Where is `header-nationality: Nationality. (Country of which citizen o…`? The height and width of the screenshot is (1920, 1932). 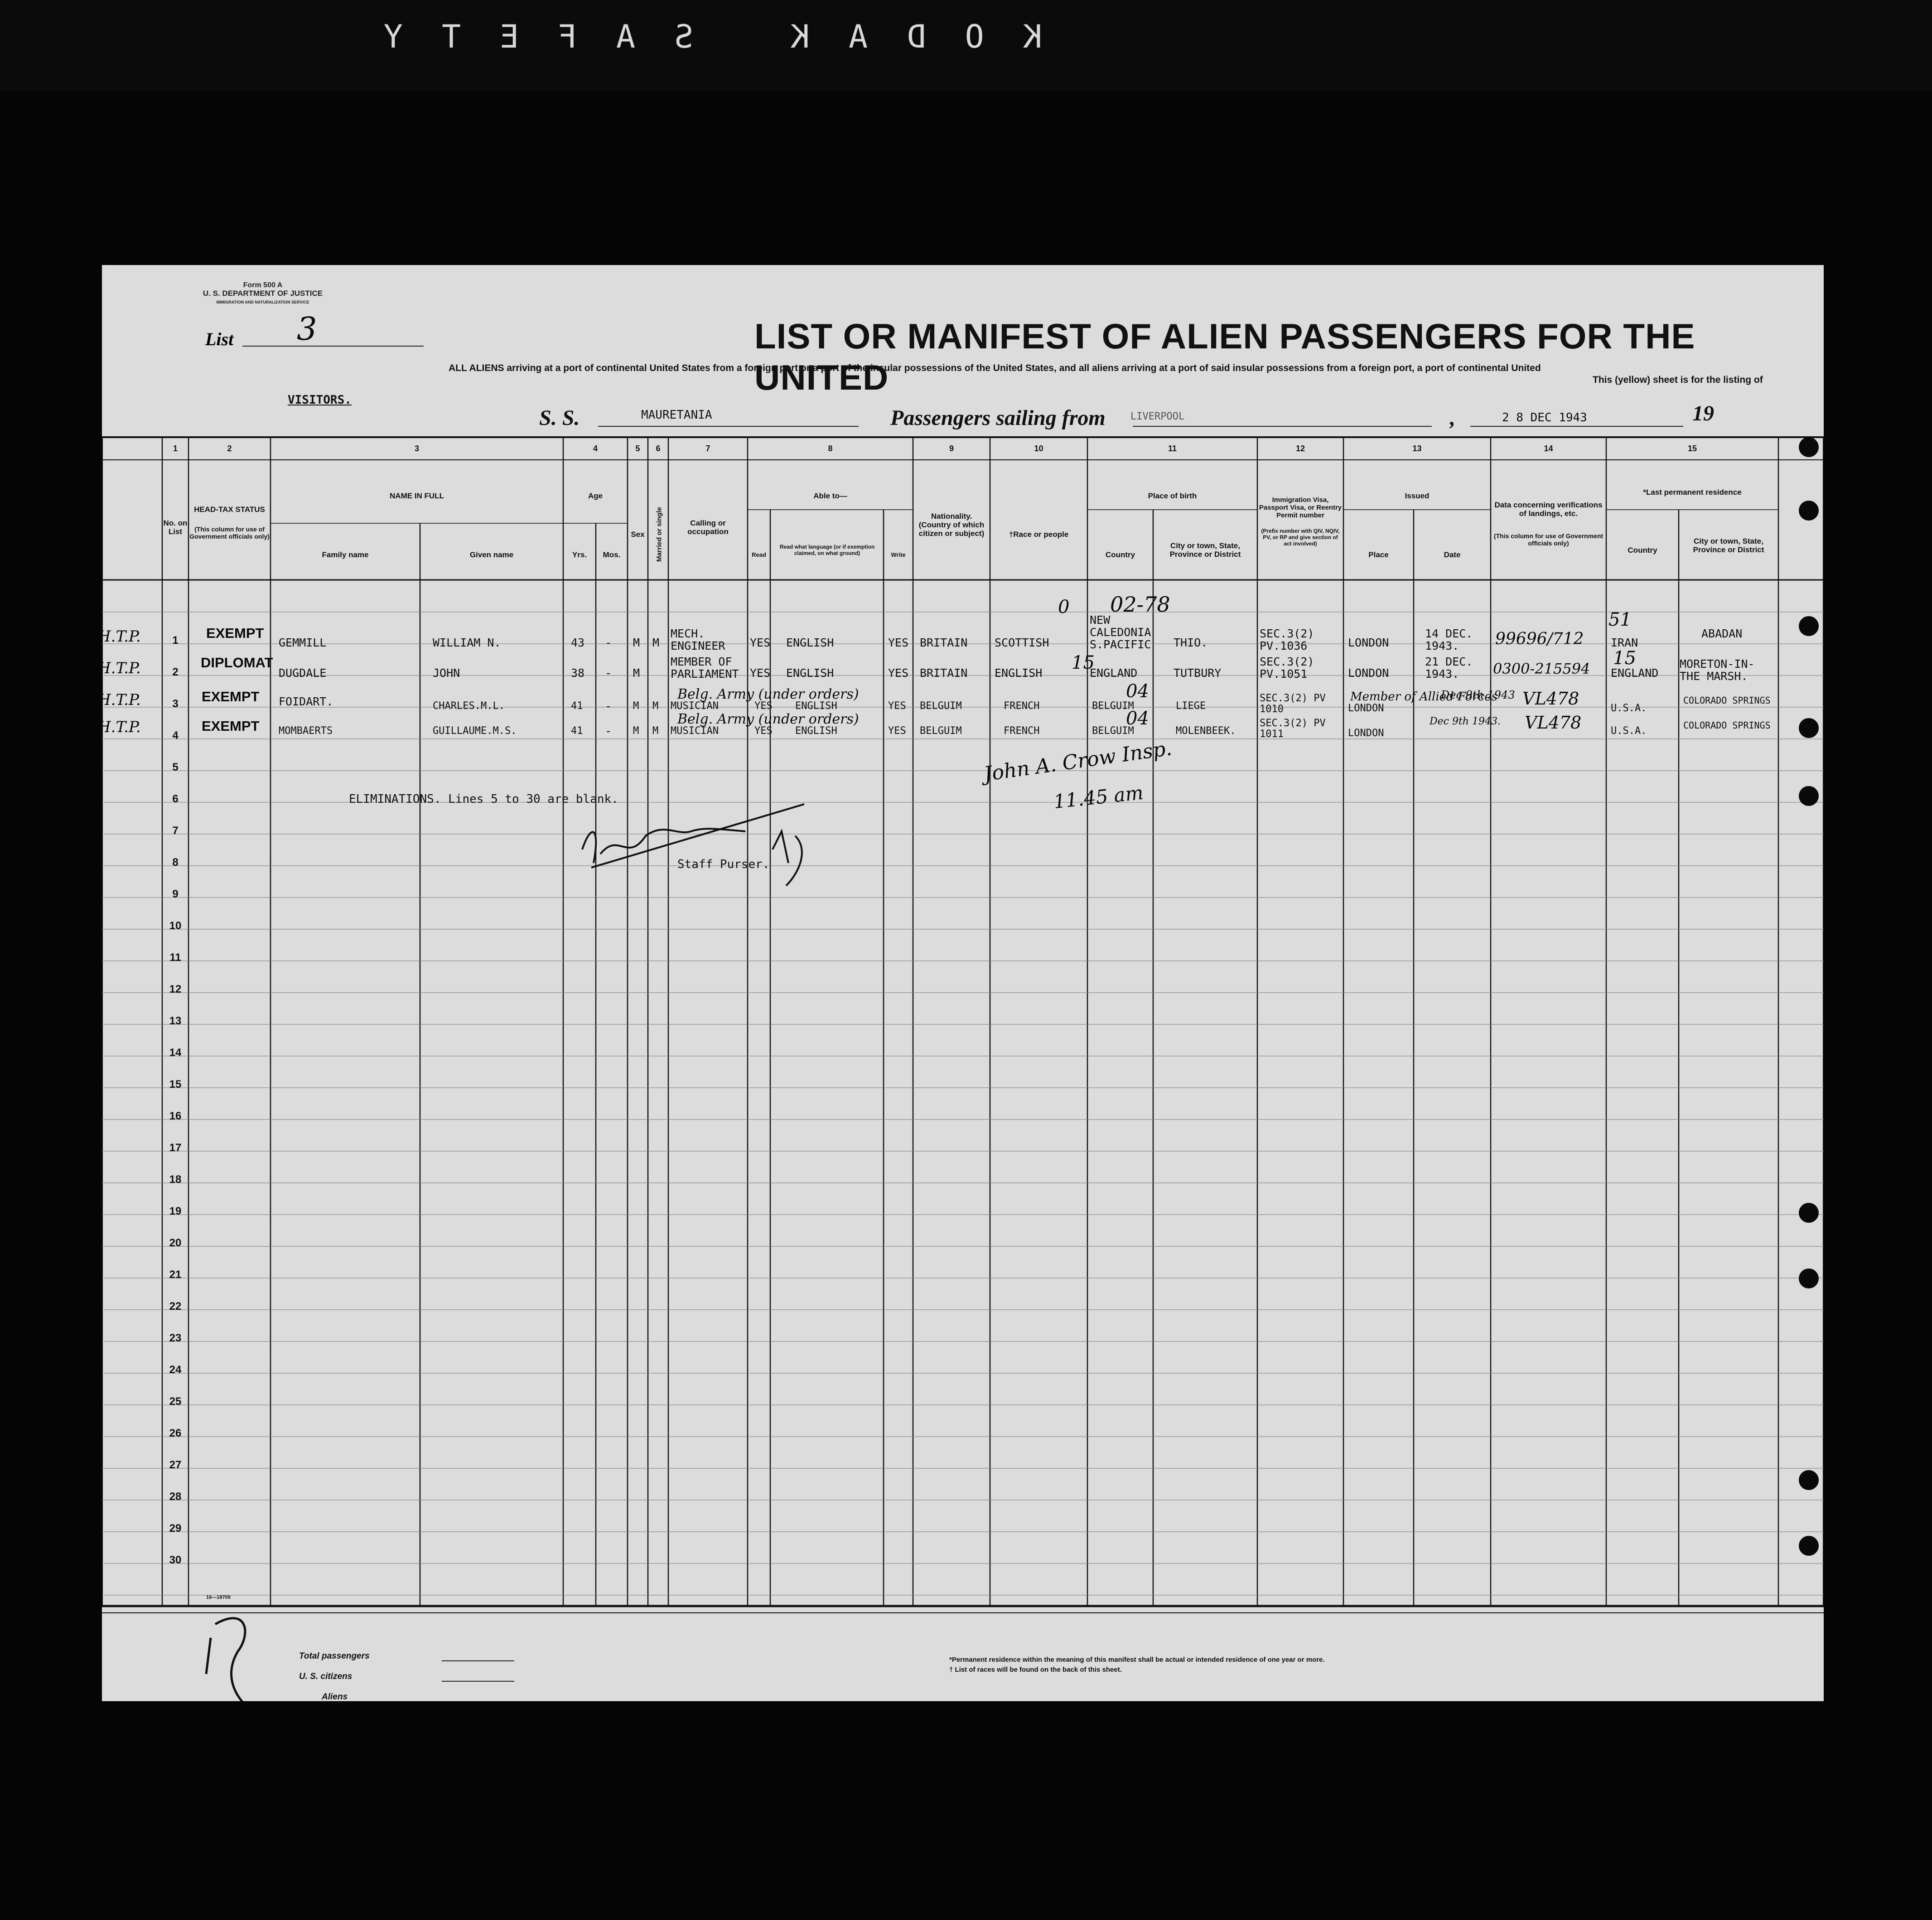
header-nationality: Nationality. (Country of which citizen o… is located at coordinates (952, 525).